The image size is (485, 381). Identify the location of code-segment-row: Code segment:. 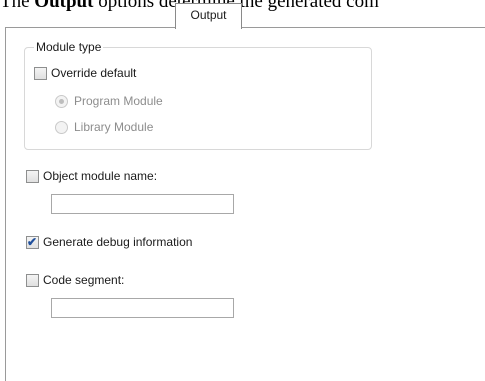
(75, 280).